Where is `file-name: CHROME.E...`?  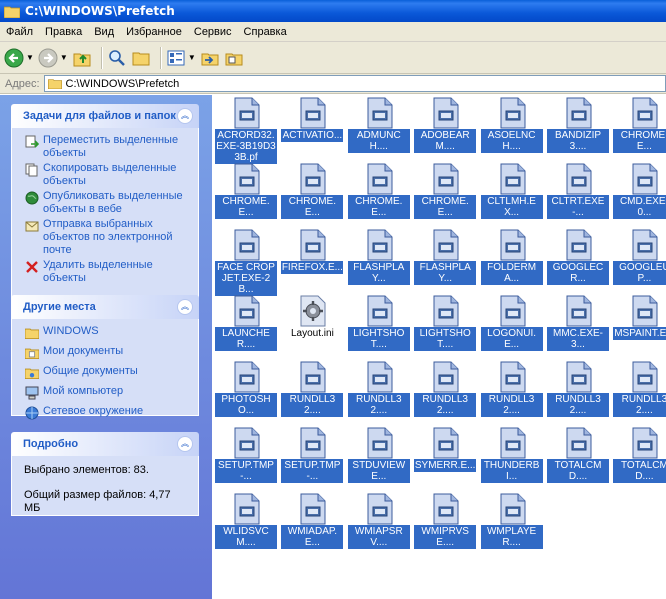
file-name: CHROME.E... is located at coordinates (312, 207).